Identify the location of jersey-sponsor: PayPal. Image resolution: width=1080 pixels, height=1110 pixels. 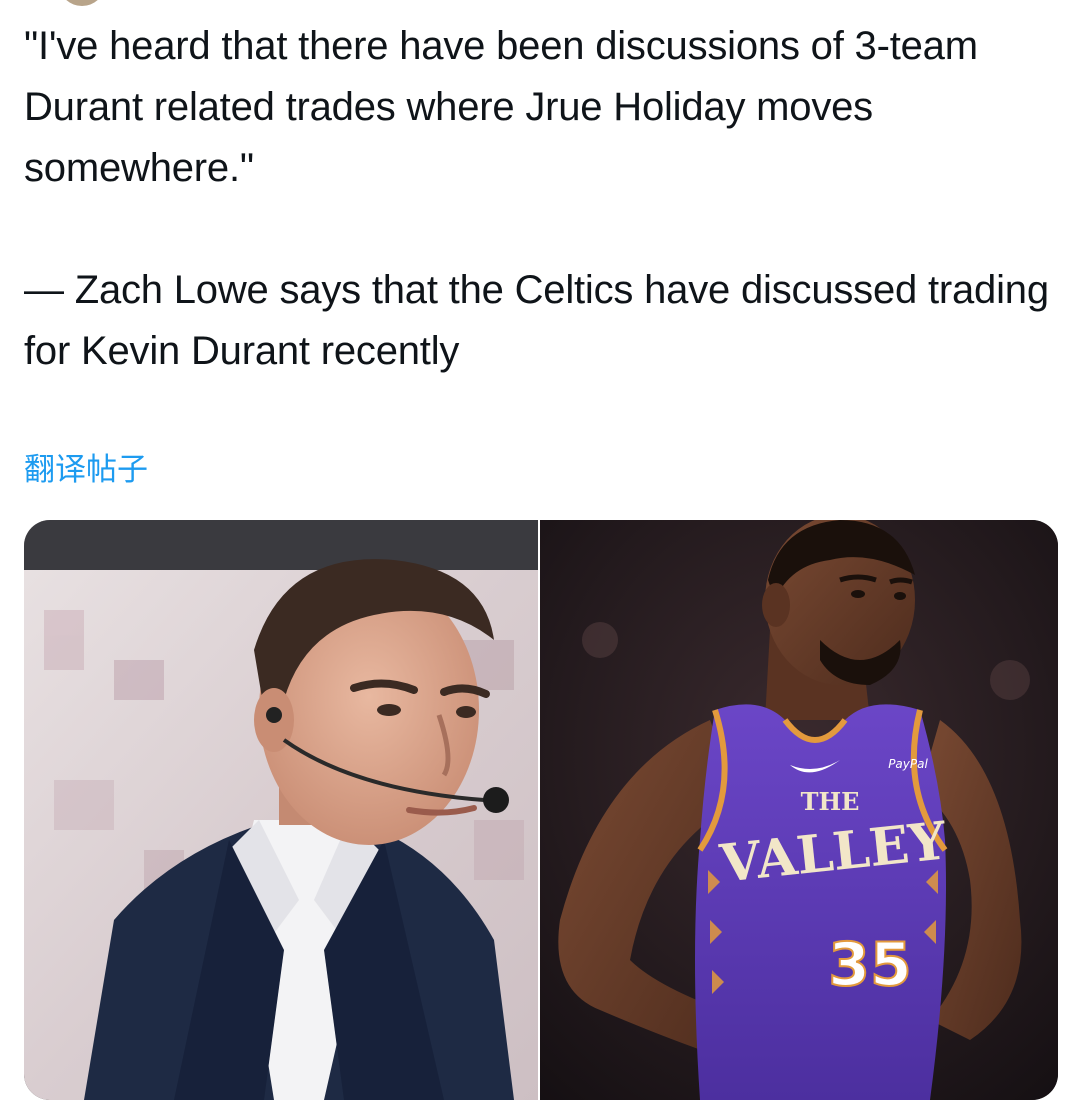
(908, 764).